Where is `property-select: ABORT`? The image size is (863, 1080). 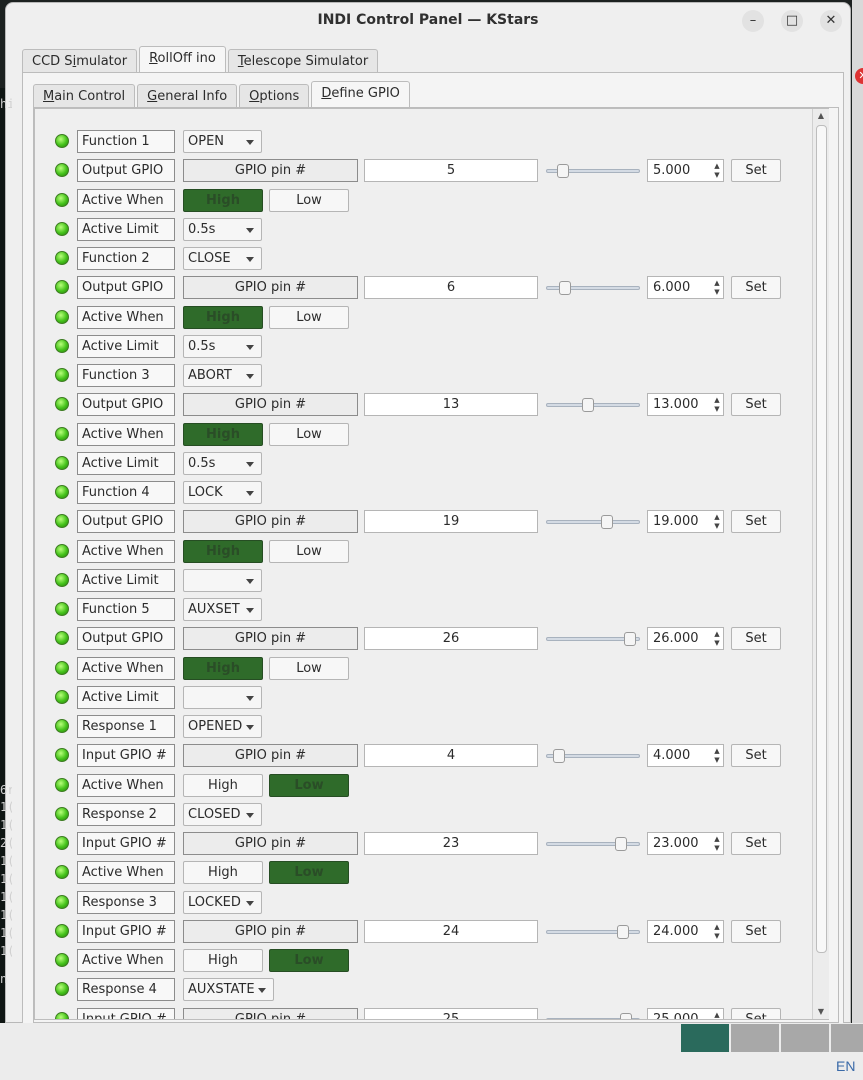 property-select: ABORT is located at coordinates (222, 375).